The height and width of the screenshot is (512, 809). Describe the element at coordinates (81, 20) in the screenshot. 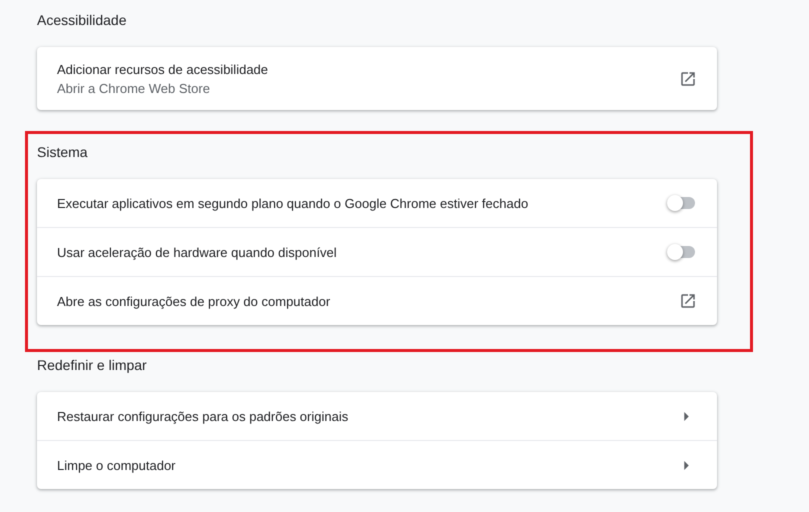

I see `section-heading: Acessibilidade` at that location.